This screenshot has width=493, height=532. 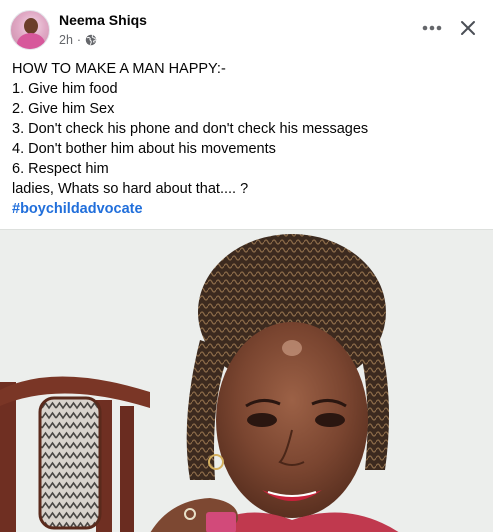 What do you see at coordinates (31, 41) in the screenshot?
I see `avatar-body` at bounding box center [31, 41].